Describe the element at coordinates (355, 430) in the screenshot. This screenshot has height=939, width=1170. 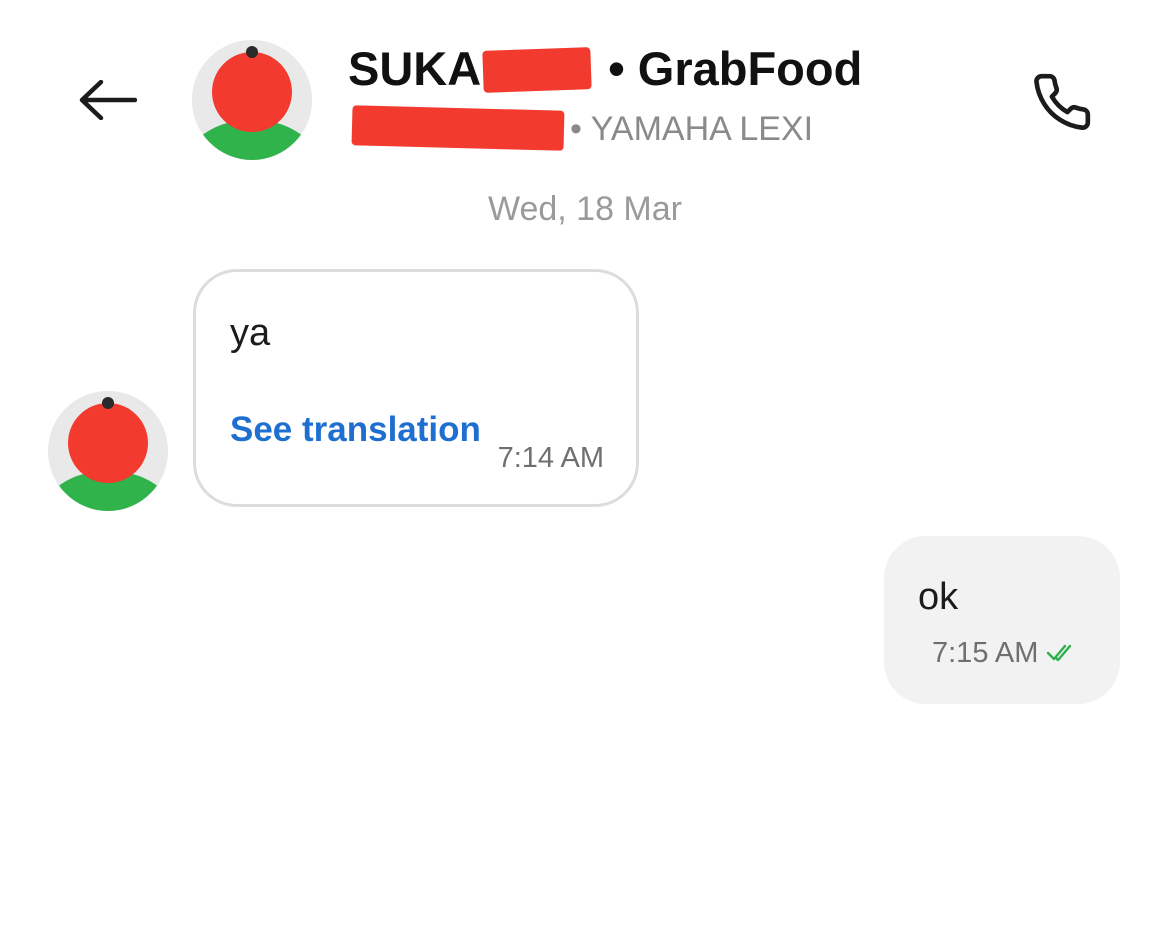
I see `see-translation-link: See translation` at that location.